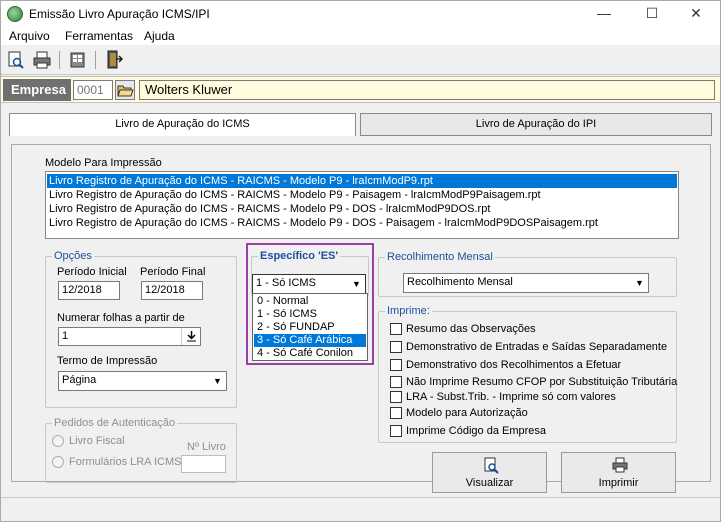 This screenshot has height=522, width=721. Describe the element at coordinates (58, 441) in the screenshot. I see `radio-livro-fiscal` at that location.